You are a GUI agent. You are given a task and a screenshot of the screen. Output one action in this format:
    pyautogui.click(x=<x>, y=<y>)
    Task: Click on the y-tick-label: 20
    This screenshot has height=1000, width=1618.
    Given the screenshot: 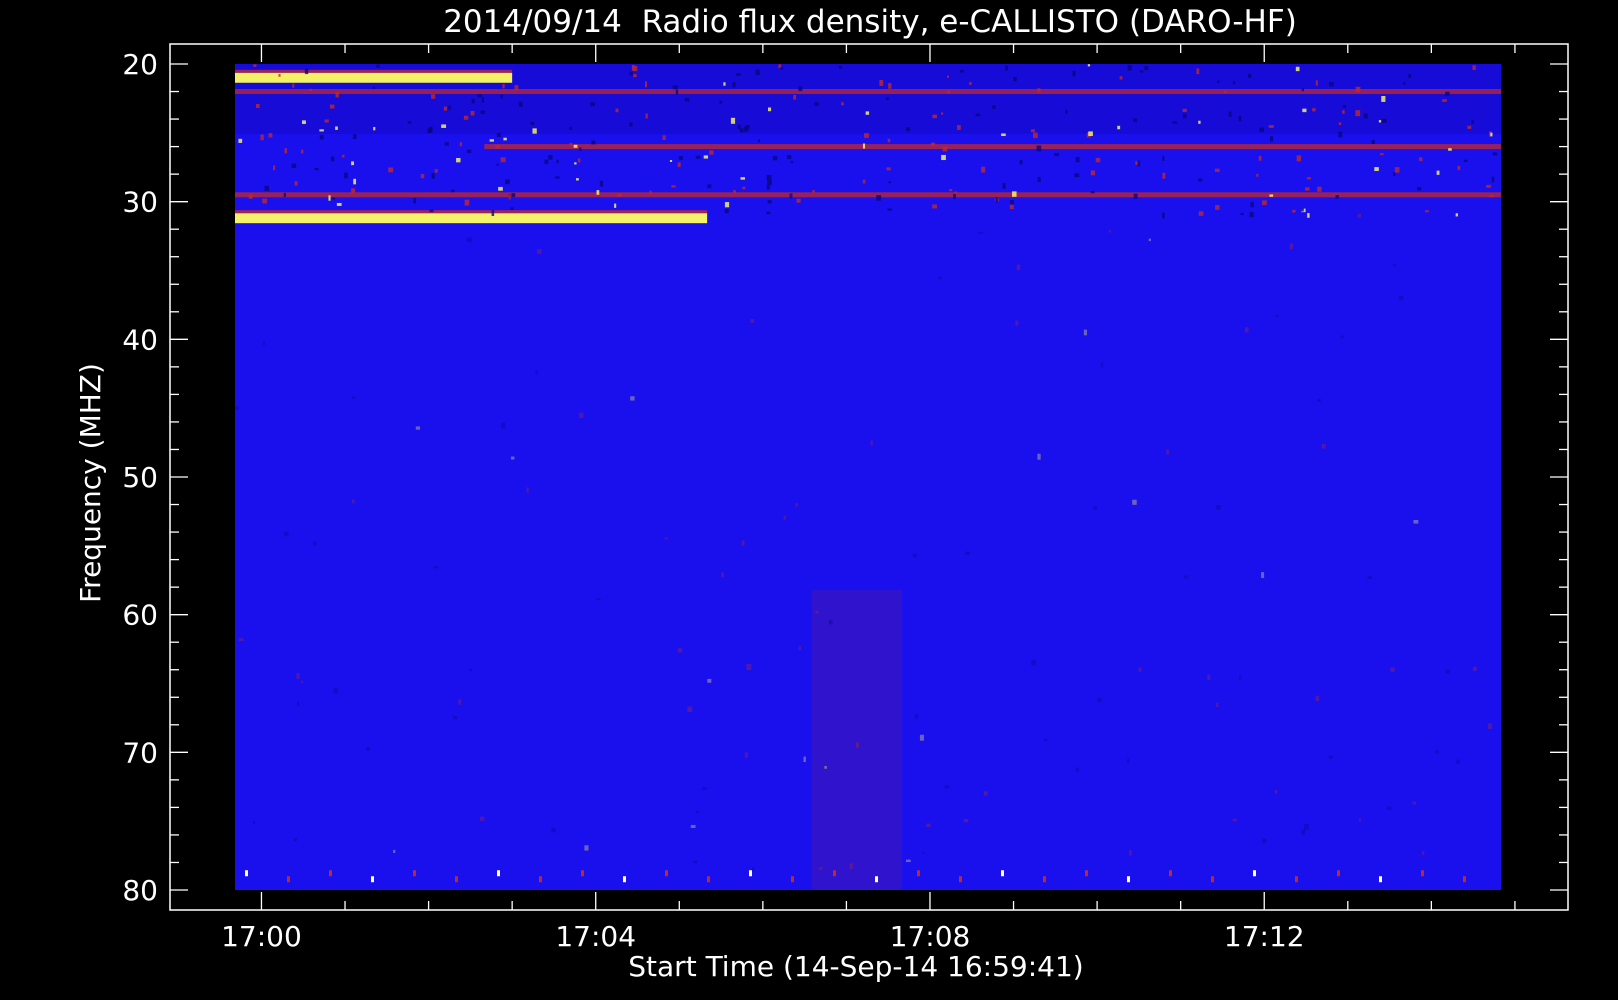 What is the action you would take?
    pyautogui.click(x=140, y=64)
    